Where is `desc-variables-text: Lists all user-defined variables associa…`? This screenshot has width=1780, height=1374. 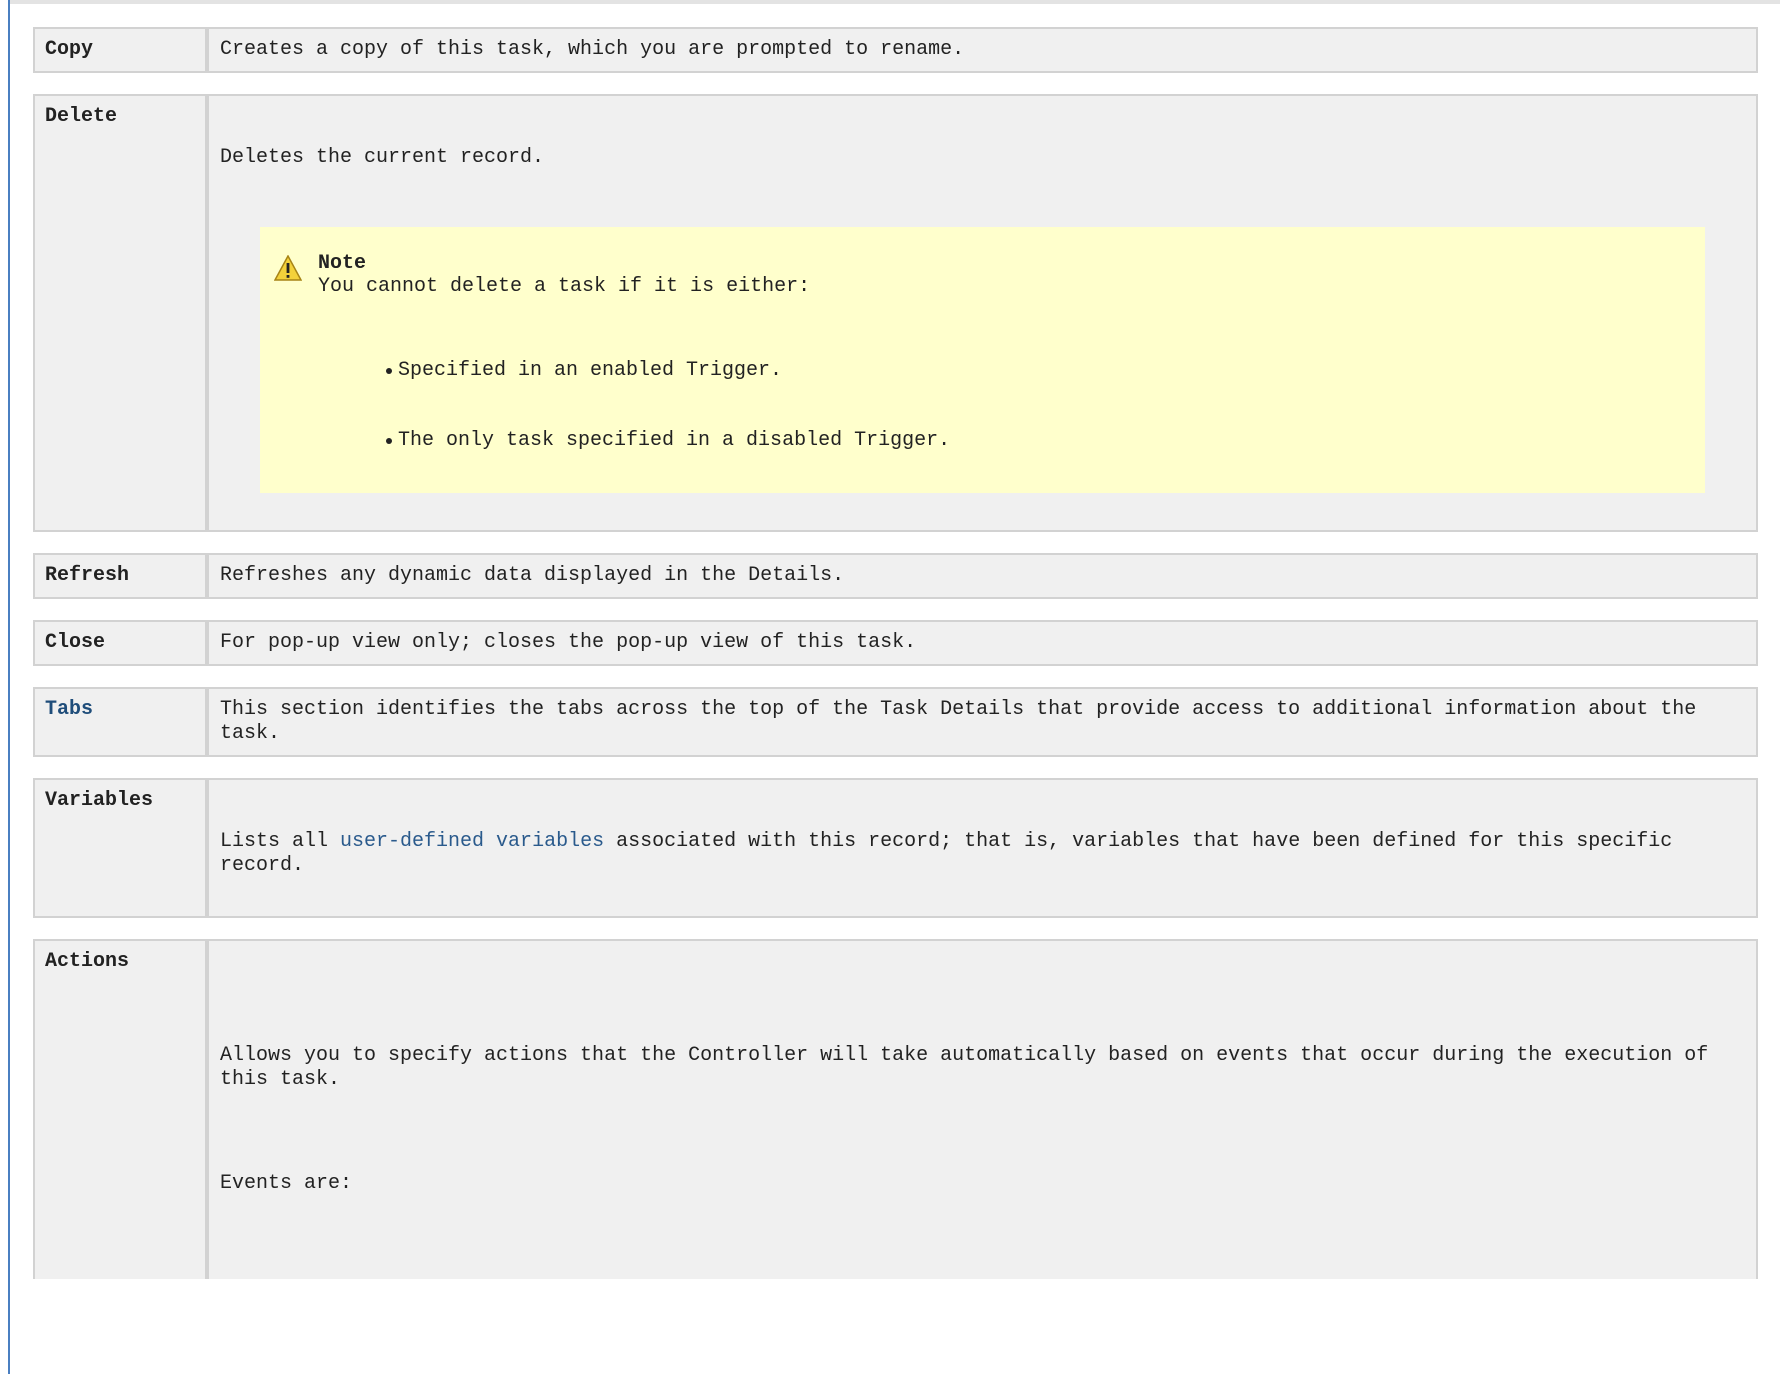 desc-variables-text: Lists all user-defined variables associa… is located at coordinates (982, 854).